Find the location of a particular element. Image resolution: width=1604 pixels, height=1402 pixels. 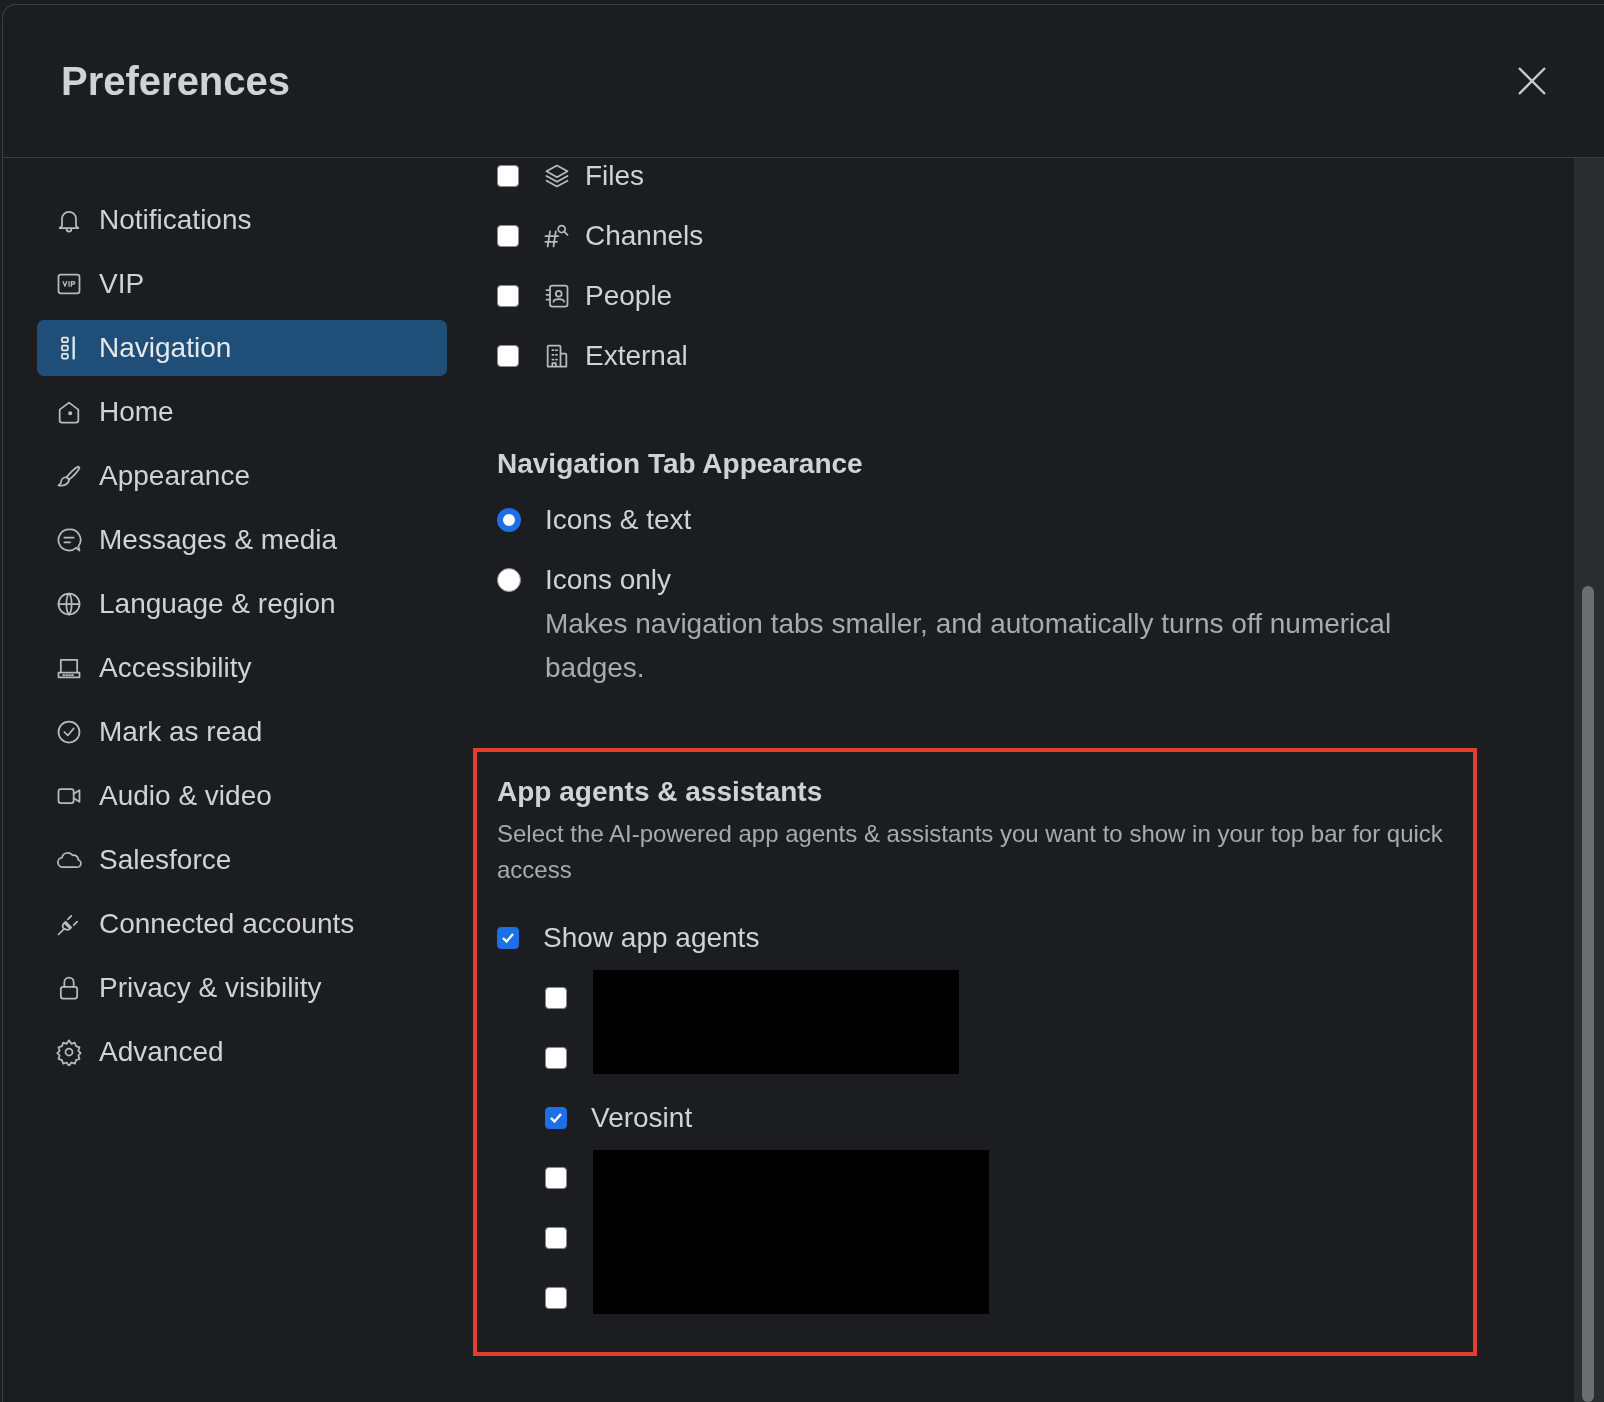

message-icon is located at coordinates (69, 540).